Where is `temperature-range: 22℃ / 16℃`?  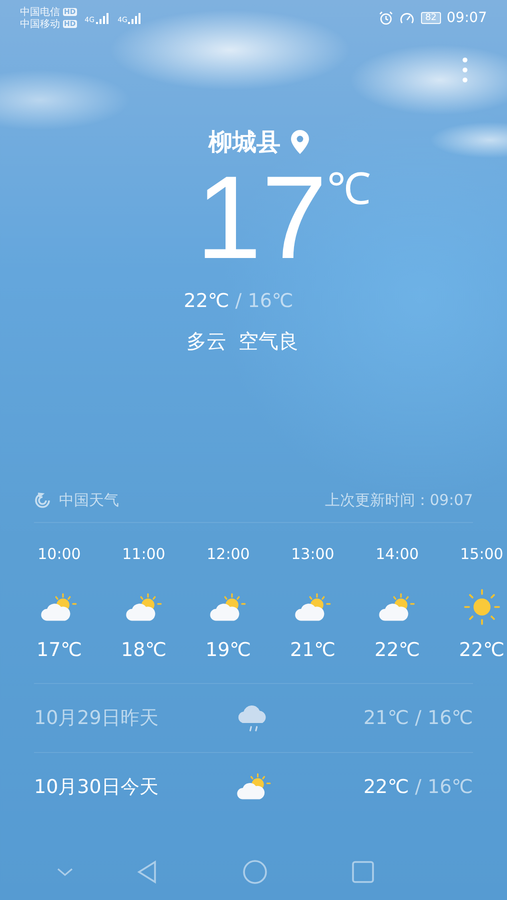 temperature-range: 22℃ / 16℃ is located at coordinates (239, 301).